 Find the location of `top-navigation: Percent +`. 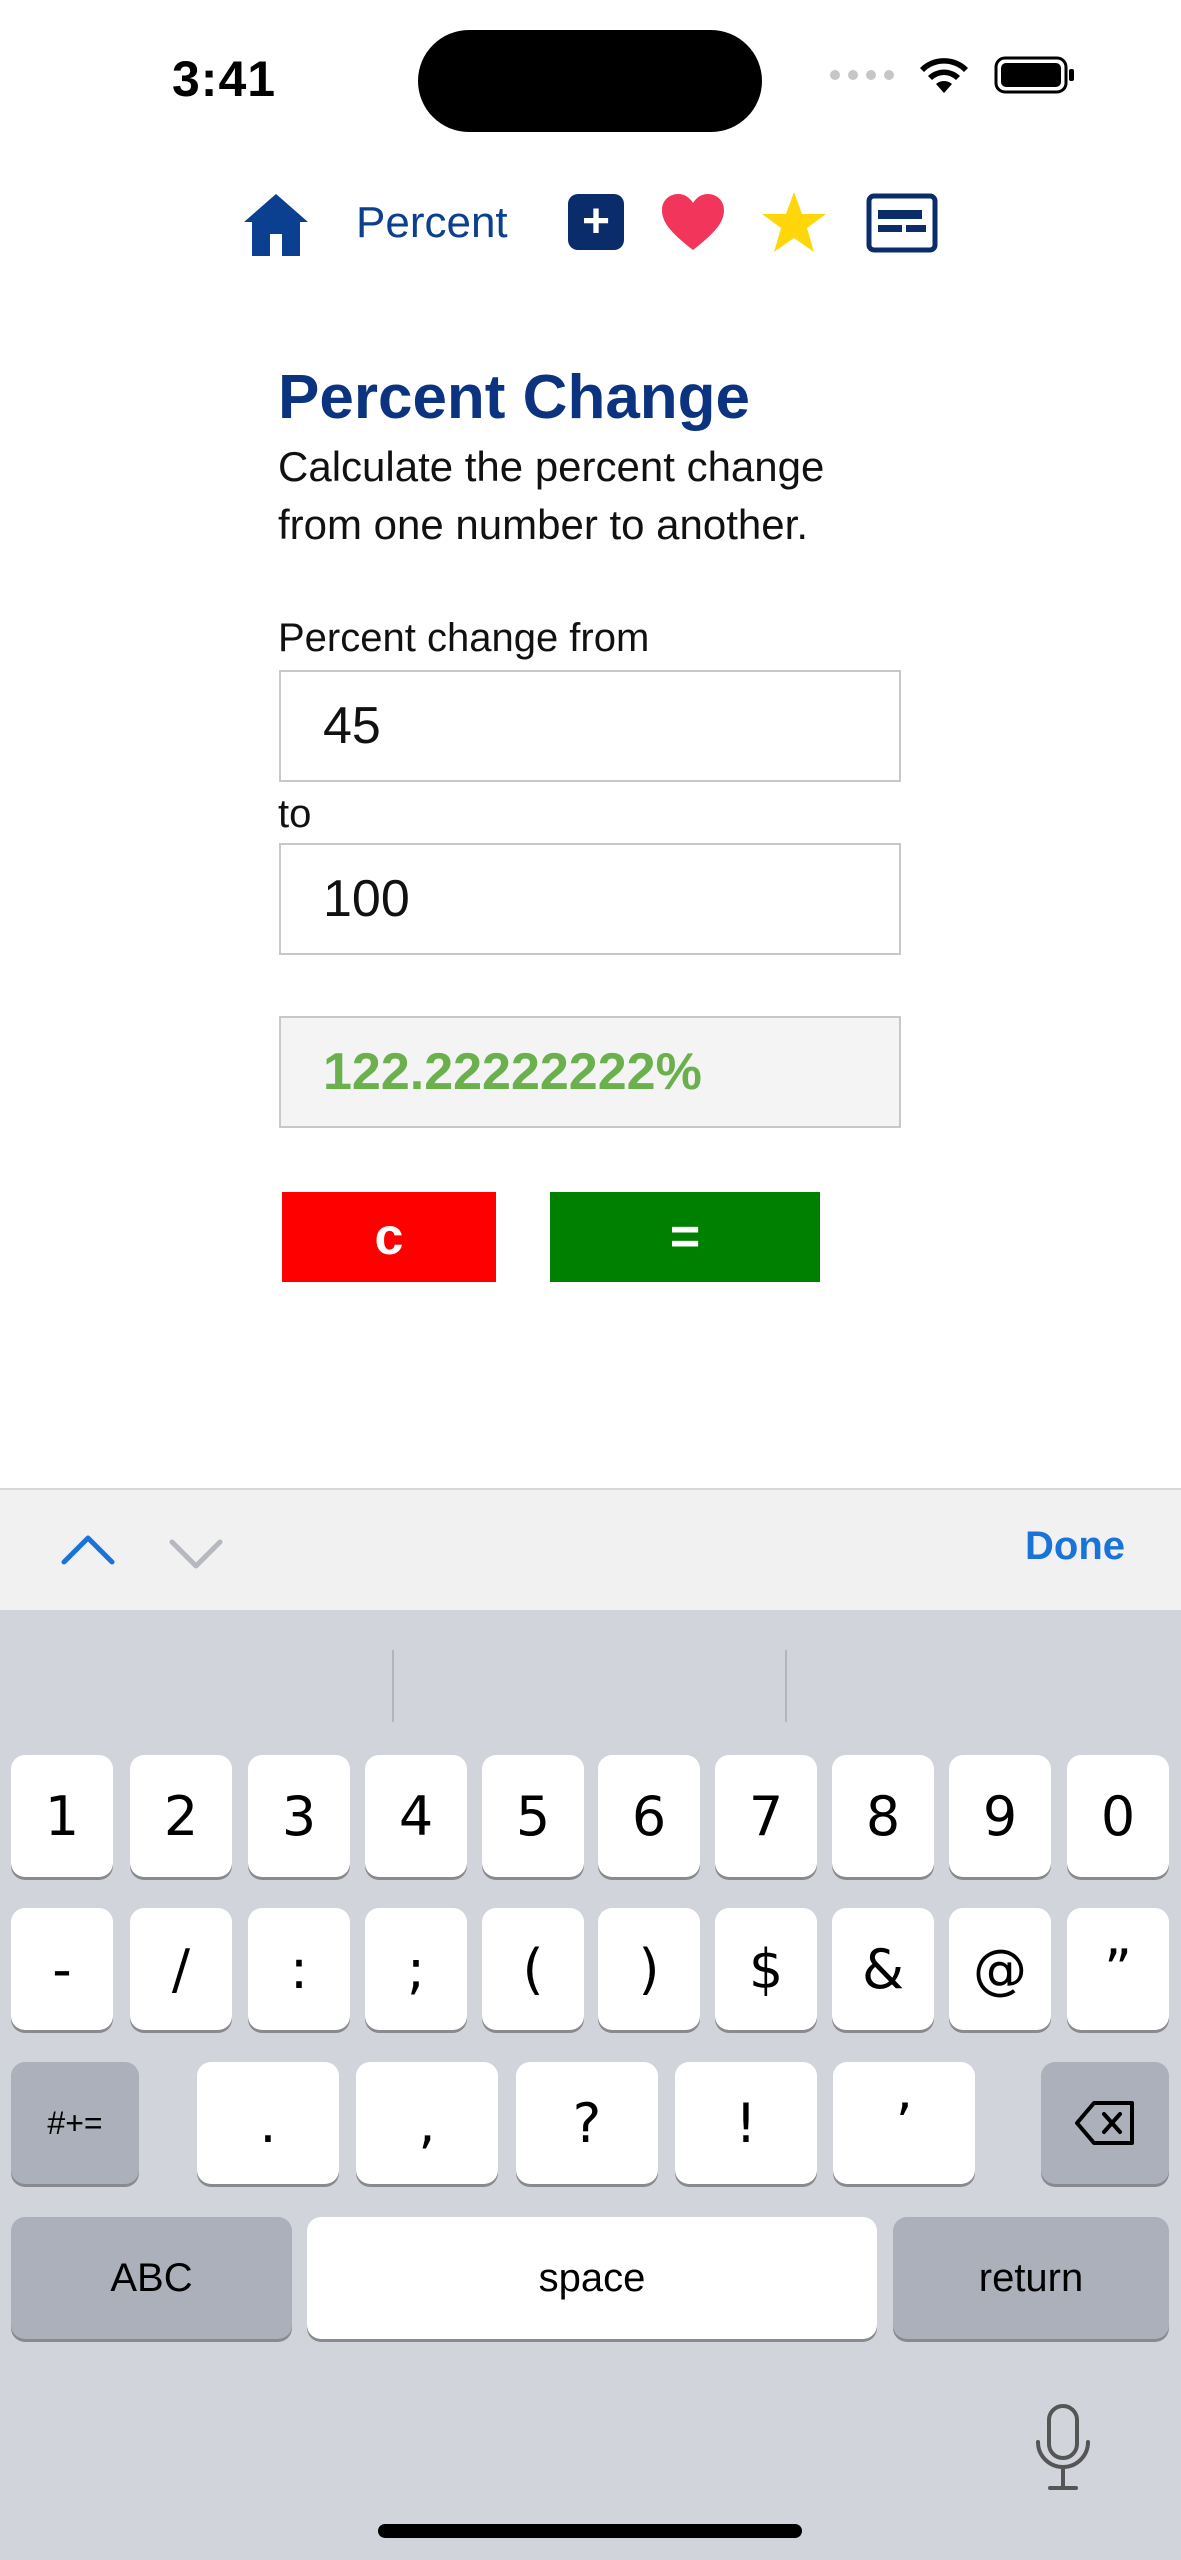

top-navigation: Percent + is located at coordinates (590, 225).